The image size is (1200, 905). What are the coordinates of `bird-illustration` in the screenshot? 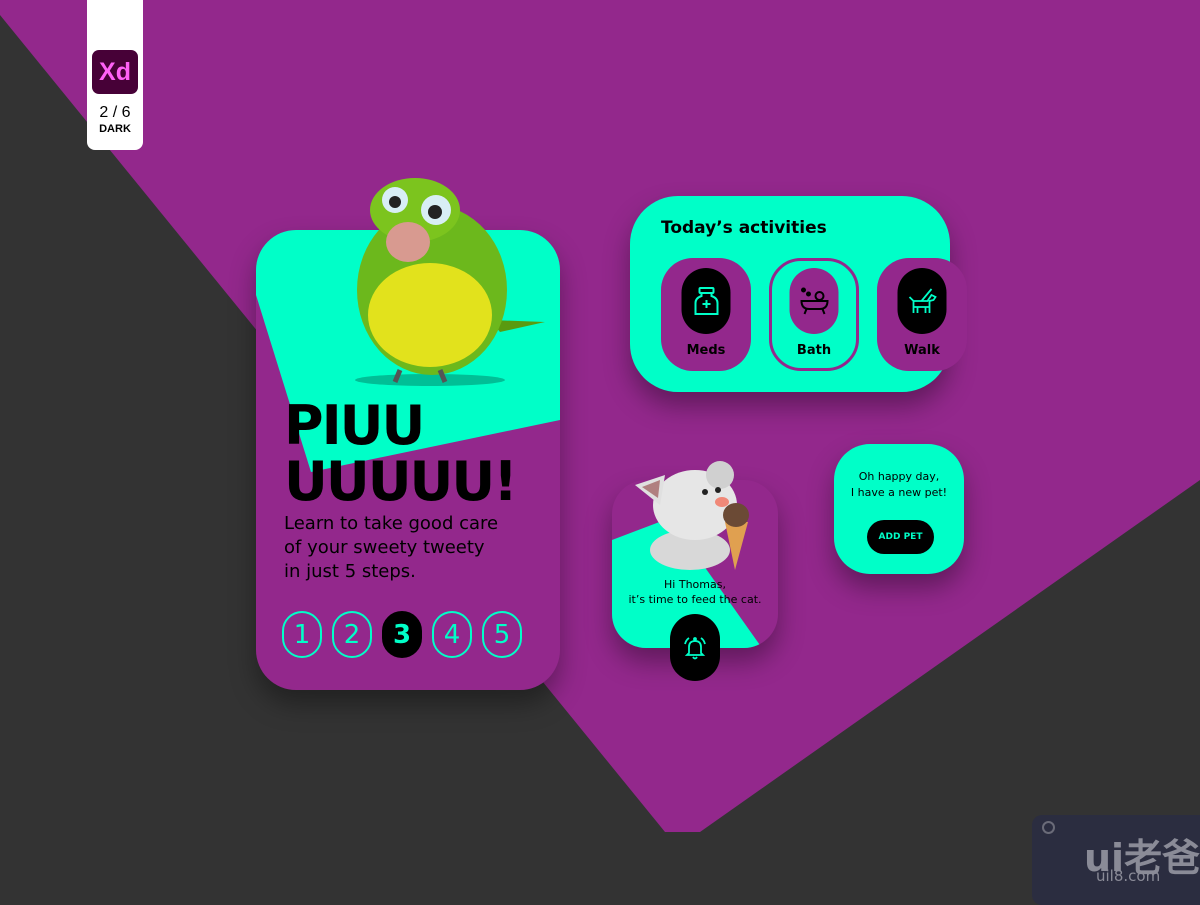 It's located at (450, 282).